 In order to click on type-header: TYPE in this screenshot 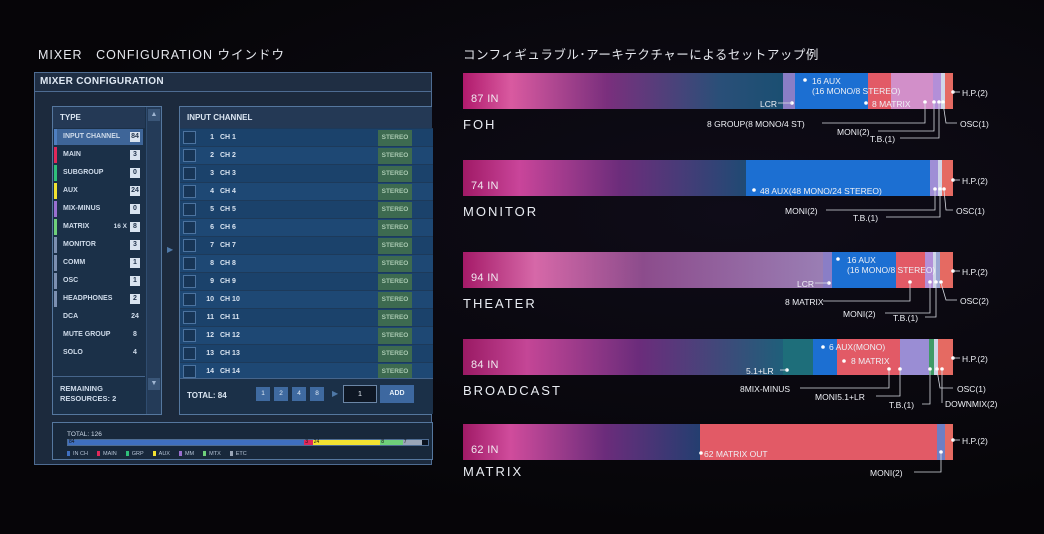, I will do `click(99, 117)`.